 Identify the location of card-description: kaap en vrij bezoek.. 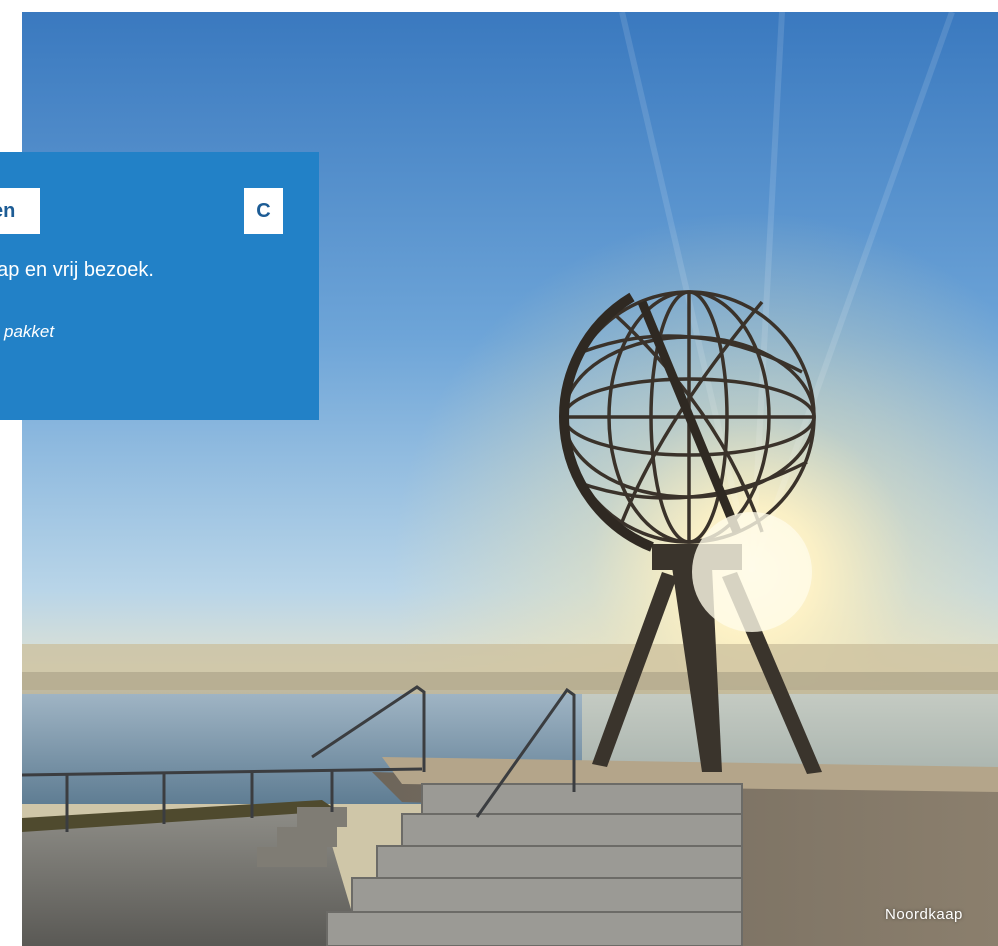
(77, 270).